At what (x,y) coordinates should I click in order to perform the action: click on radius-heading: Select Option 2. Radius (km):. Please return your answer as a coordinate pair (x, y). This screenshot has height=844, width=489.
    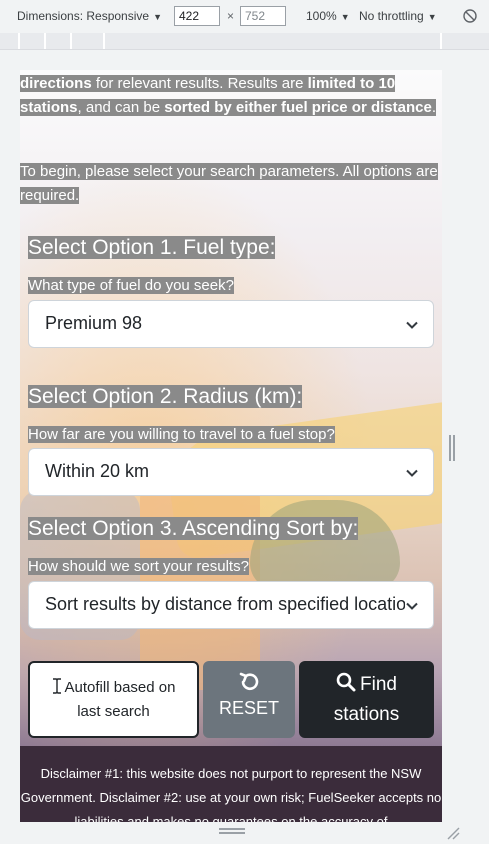
    Looking at the image, I should click on (165, 397).